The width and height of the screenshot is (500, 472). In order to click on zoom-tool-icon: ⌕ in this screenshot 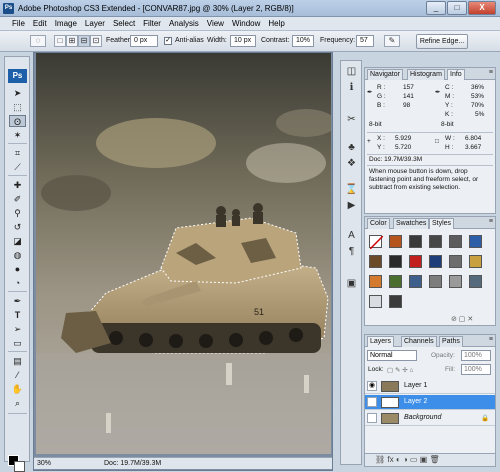, I will do `click(17, 403)`.